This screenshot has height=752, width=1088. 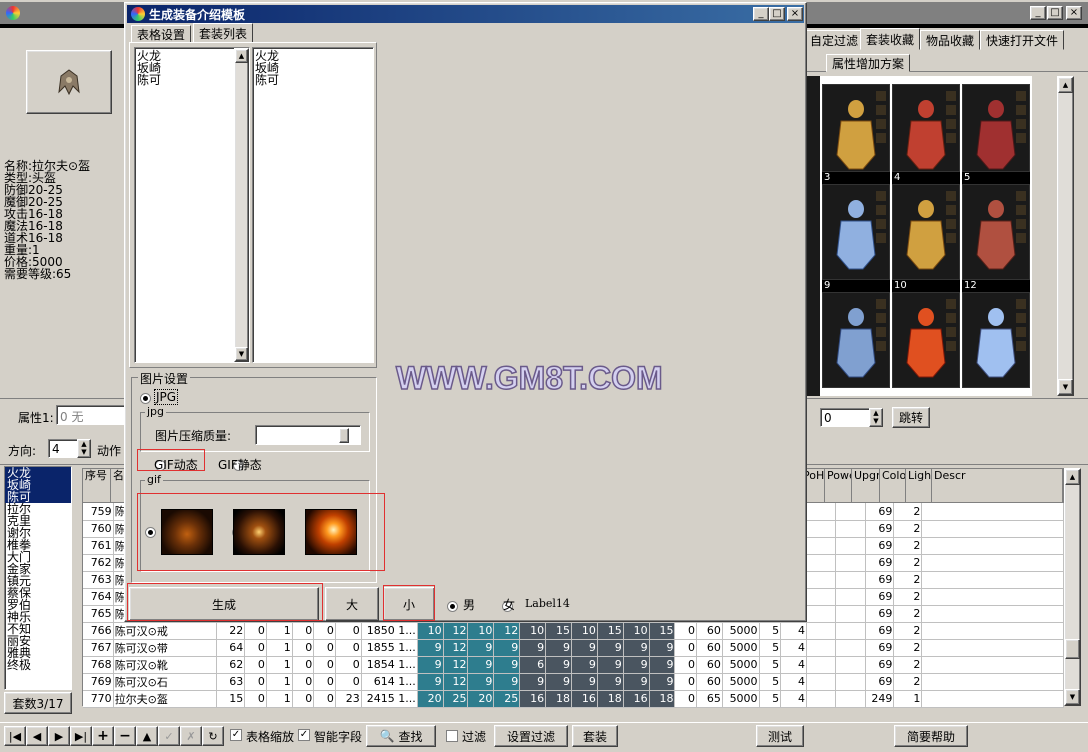 I want to click on nav-refresh-button: ↻, so click(x=213, y=736).